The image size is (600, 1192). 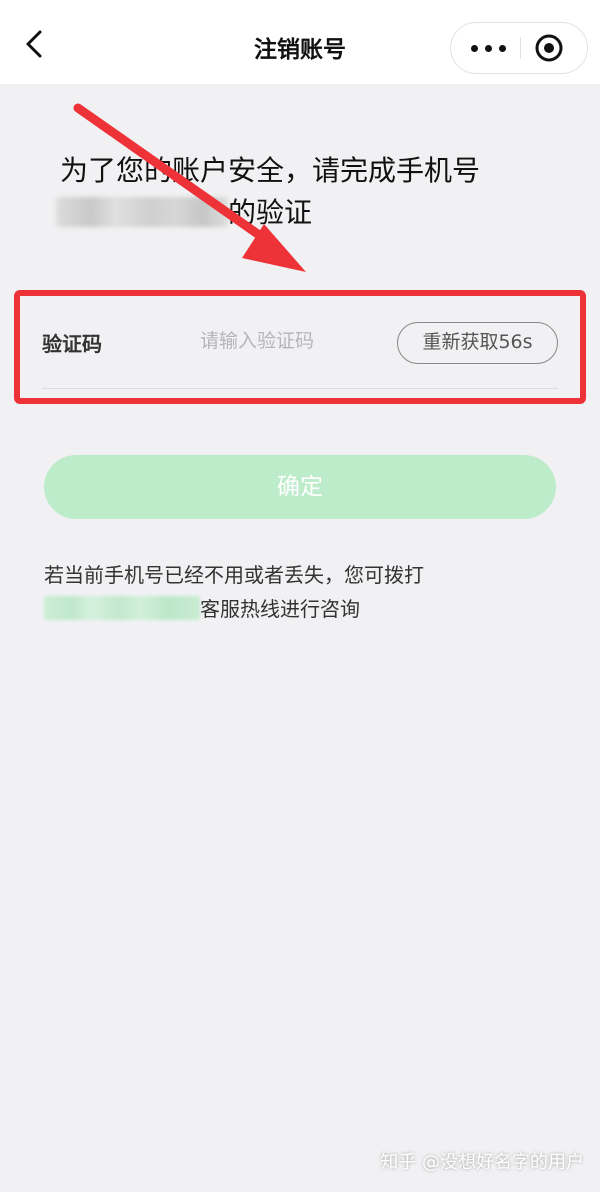 What do you see at coordinates (482, 1162) in the screenshot?
I see `watermark: 知乎 @没想好名字的用户` at bounding box center [482, 1162].